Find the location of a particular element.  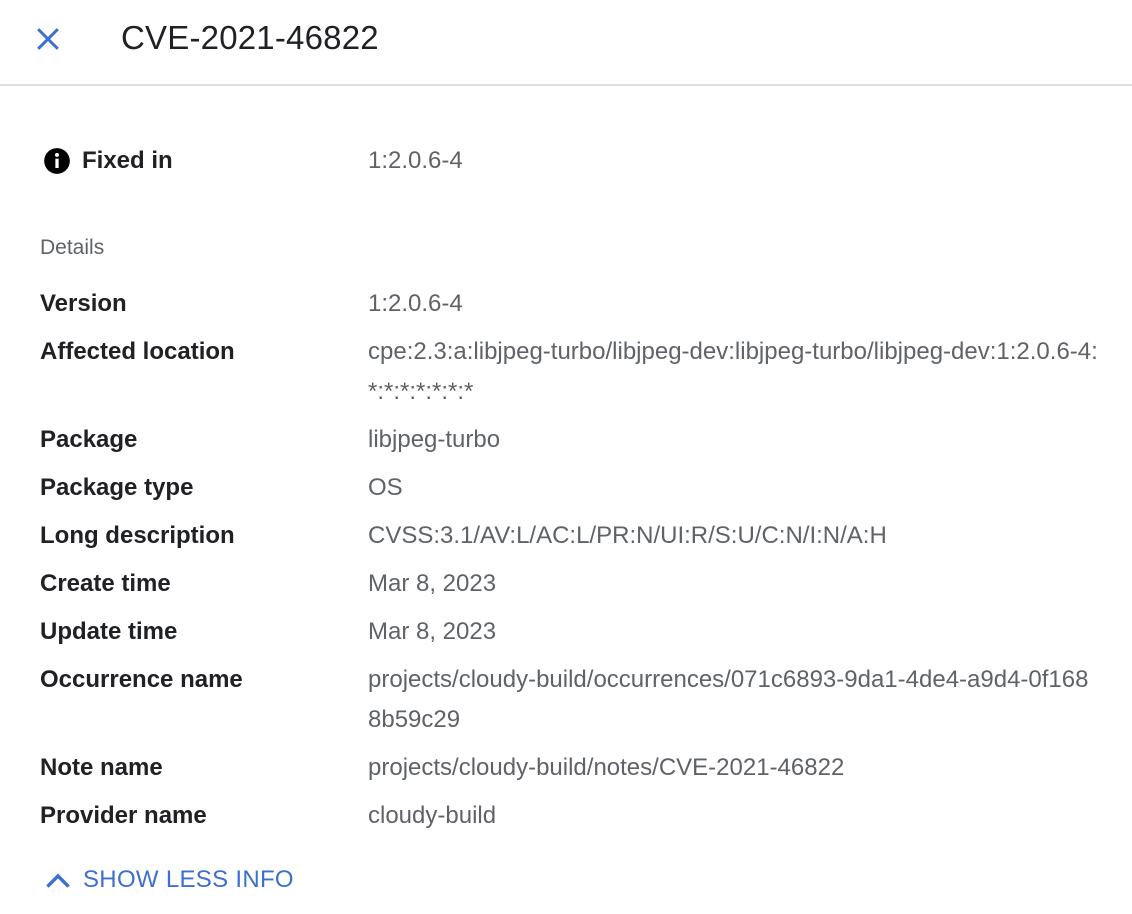

info-icon is located at coordinates (57, 161).